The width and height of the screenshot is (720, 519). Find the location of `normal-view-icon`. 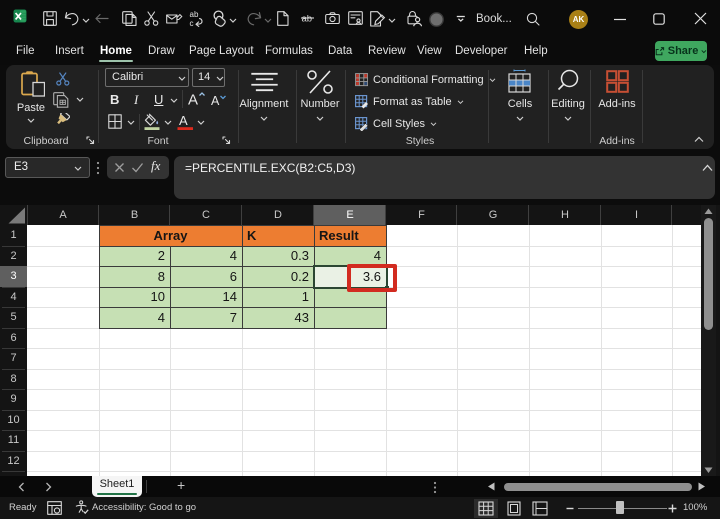

normal-view-icon is located at coordinates (486, 508).